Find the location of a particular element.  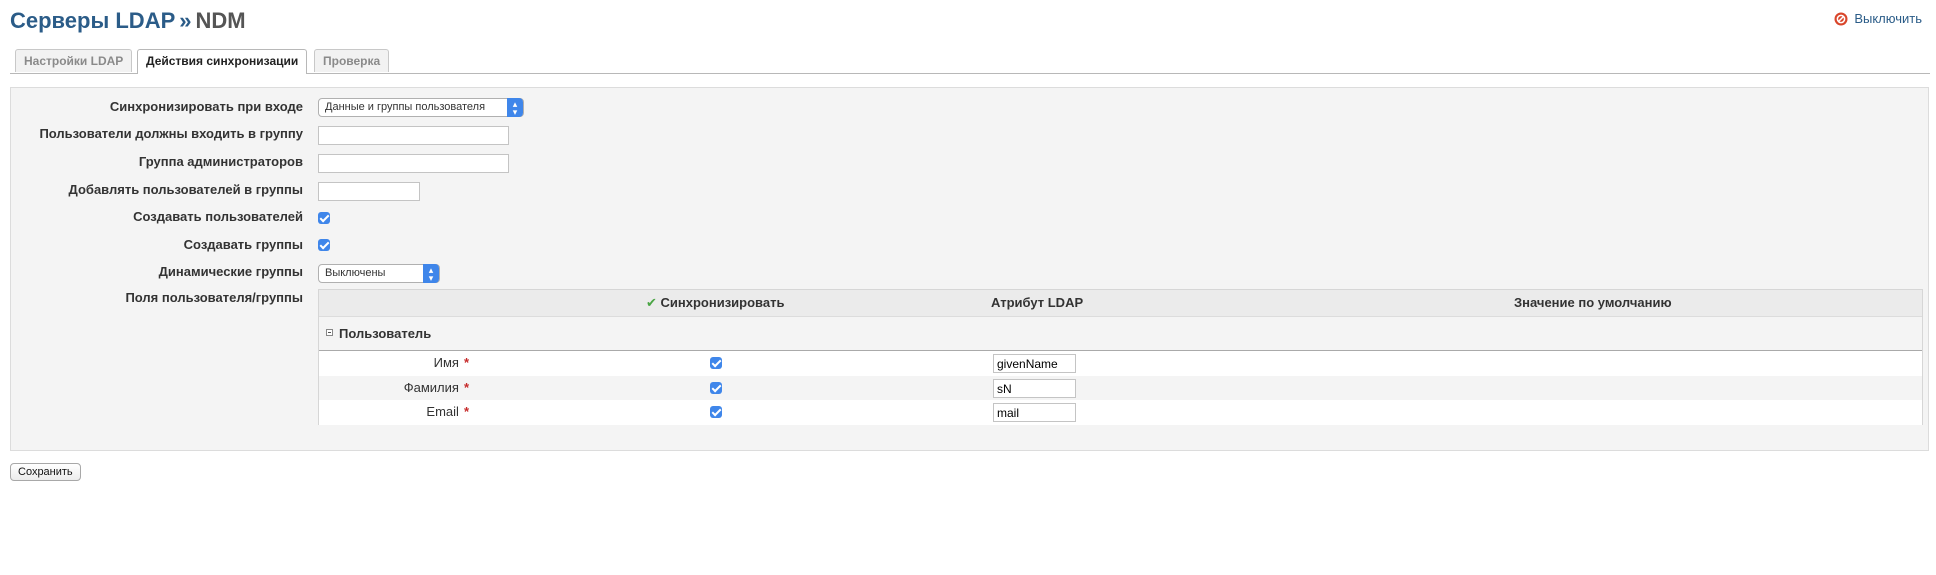

dynamic-groups-select: Выключены ▴ ▾ is located at coordinates (379, 273).